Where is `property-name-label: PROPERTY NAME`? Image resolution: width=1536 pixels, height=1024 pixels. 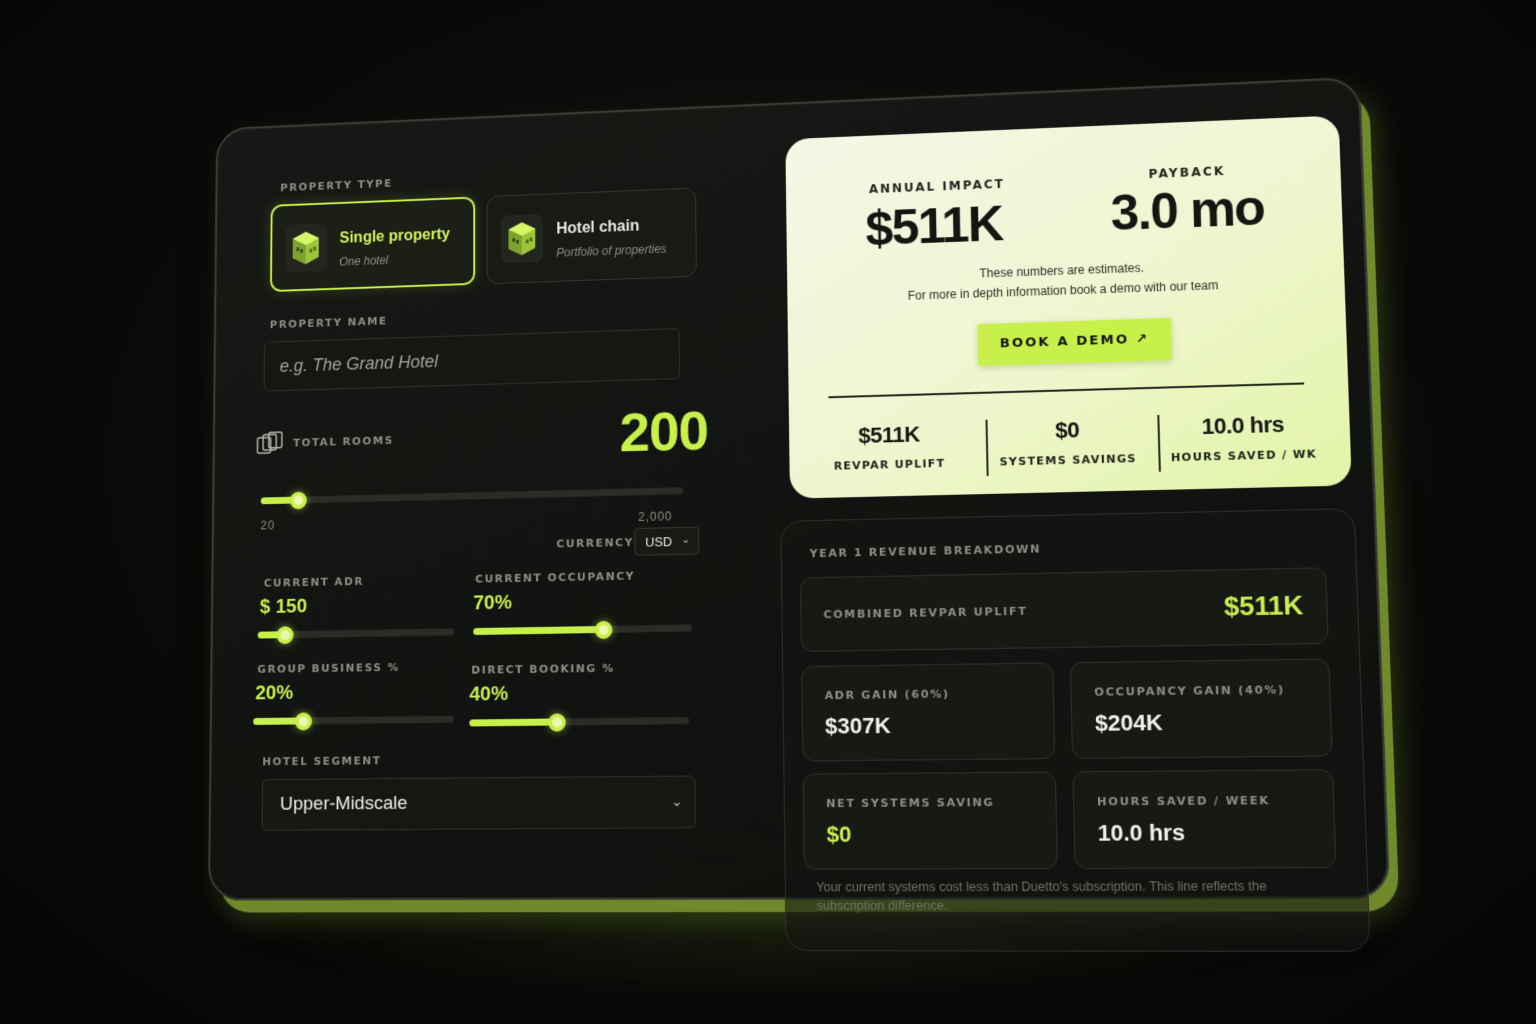 property-name-label: PROPERTY NAME is located at coordinates (328, 323).